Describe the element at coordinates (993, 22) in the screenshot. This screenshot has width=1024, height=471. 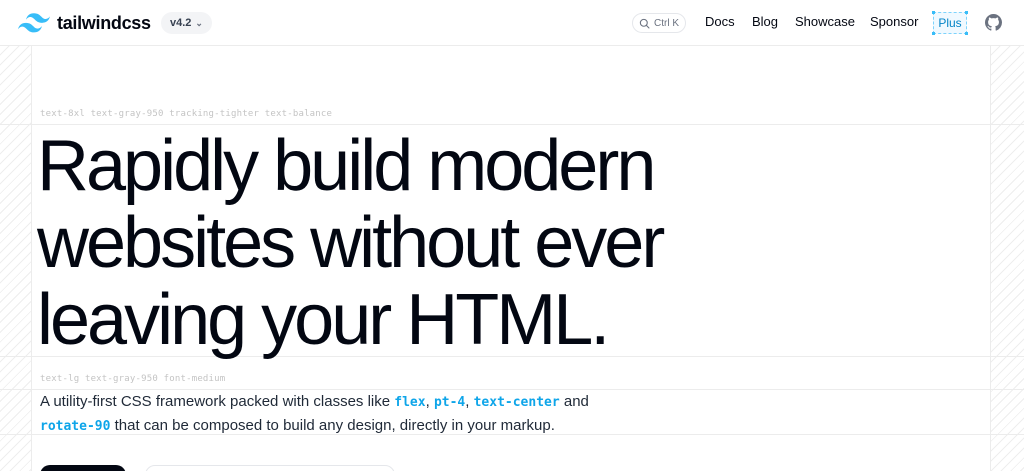
I see `github-icon` at that location.